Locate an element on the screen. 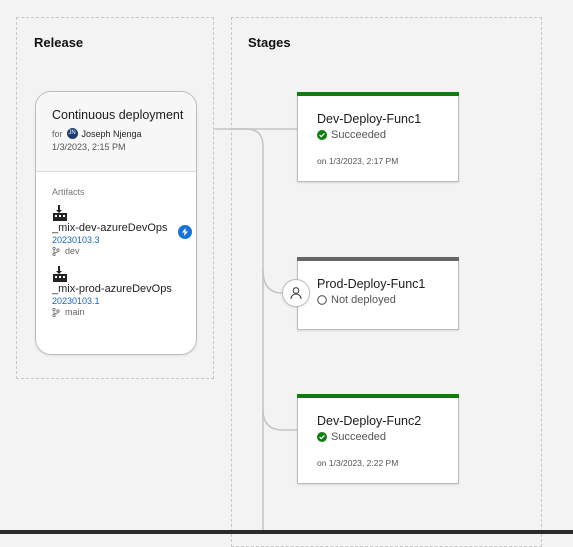 This screenshot has width=573, height=547. artifact-item: _mix-dev-azureDevOps 20230103.3 dev is located at coordinates (124, 230).